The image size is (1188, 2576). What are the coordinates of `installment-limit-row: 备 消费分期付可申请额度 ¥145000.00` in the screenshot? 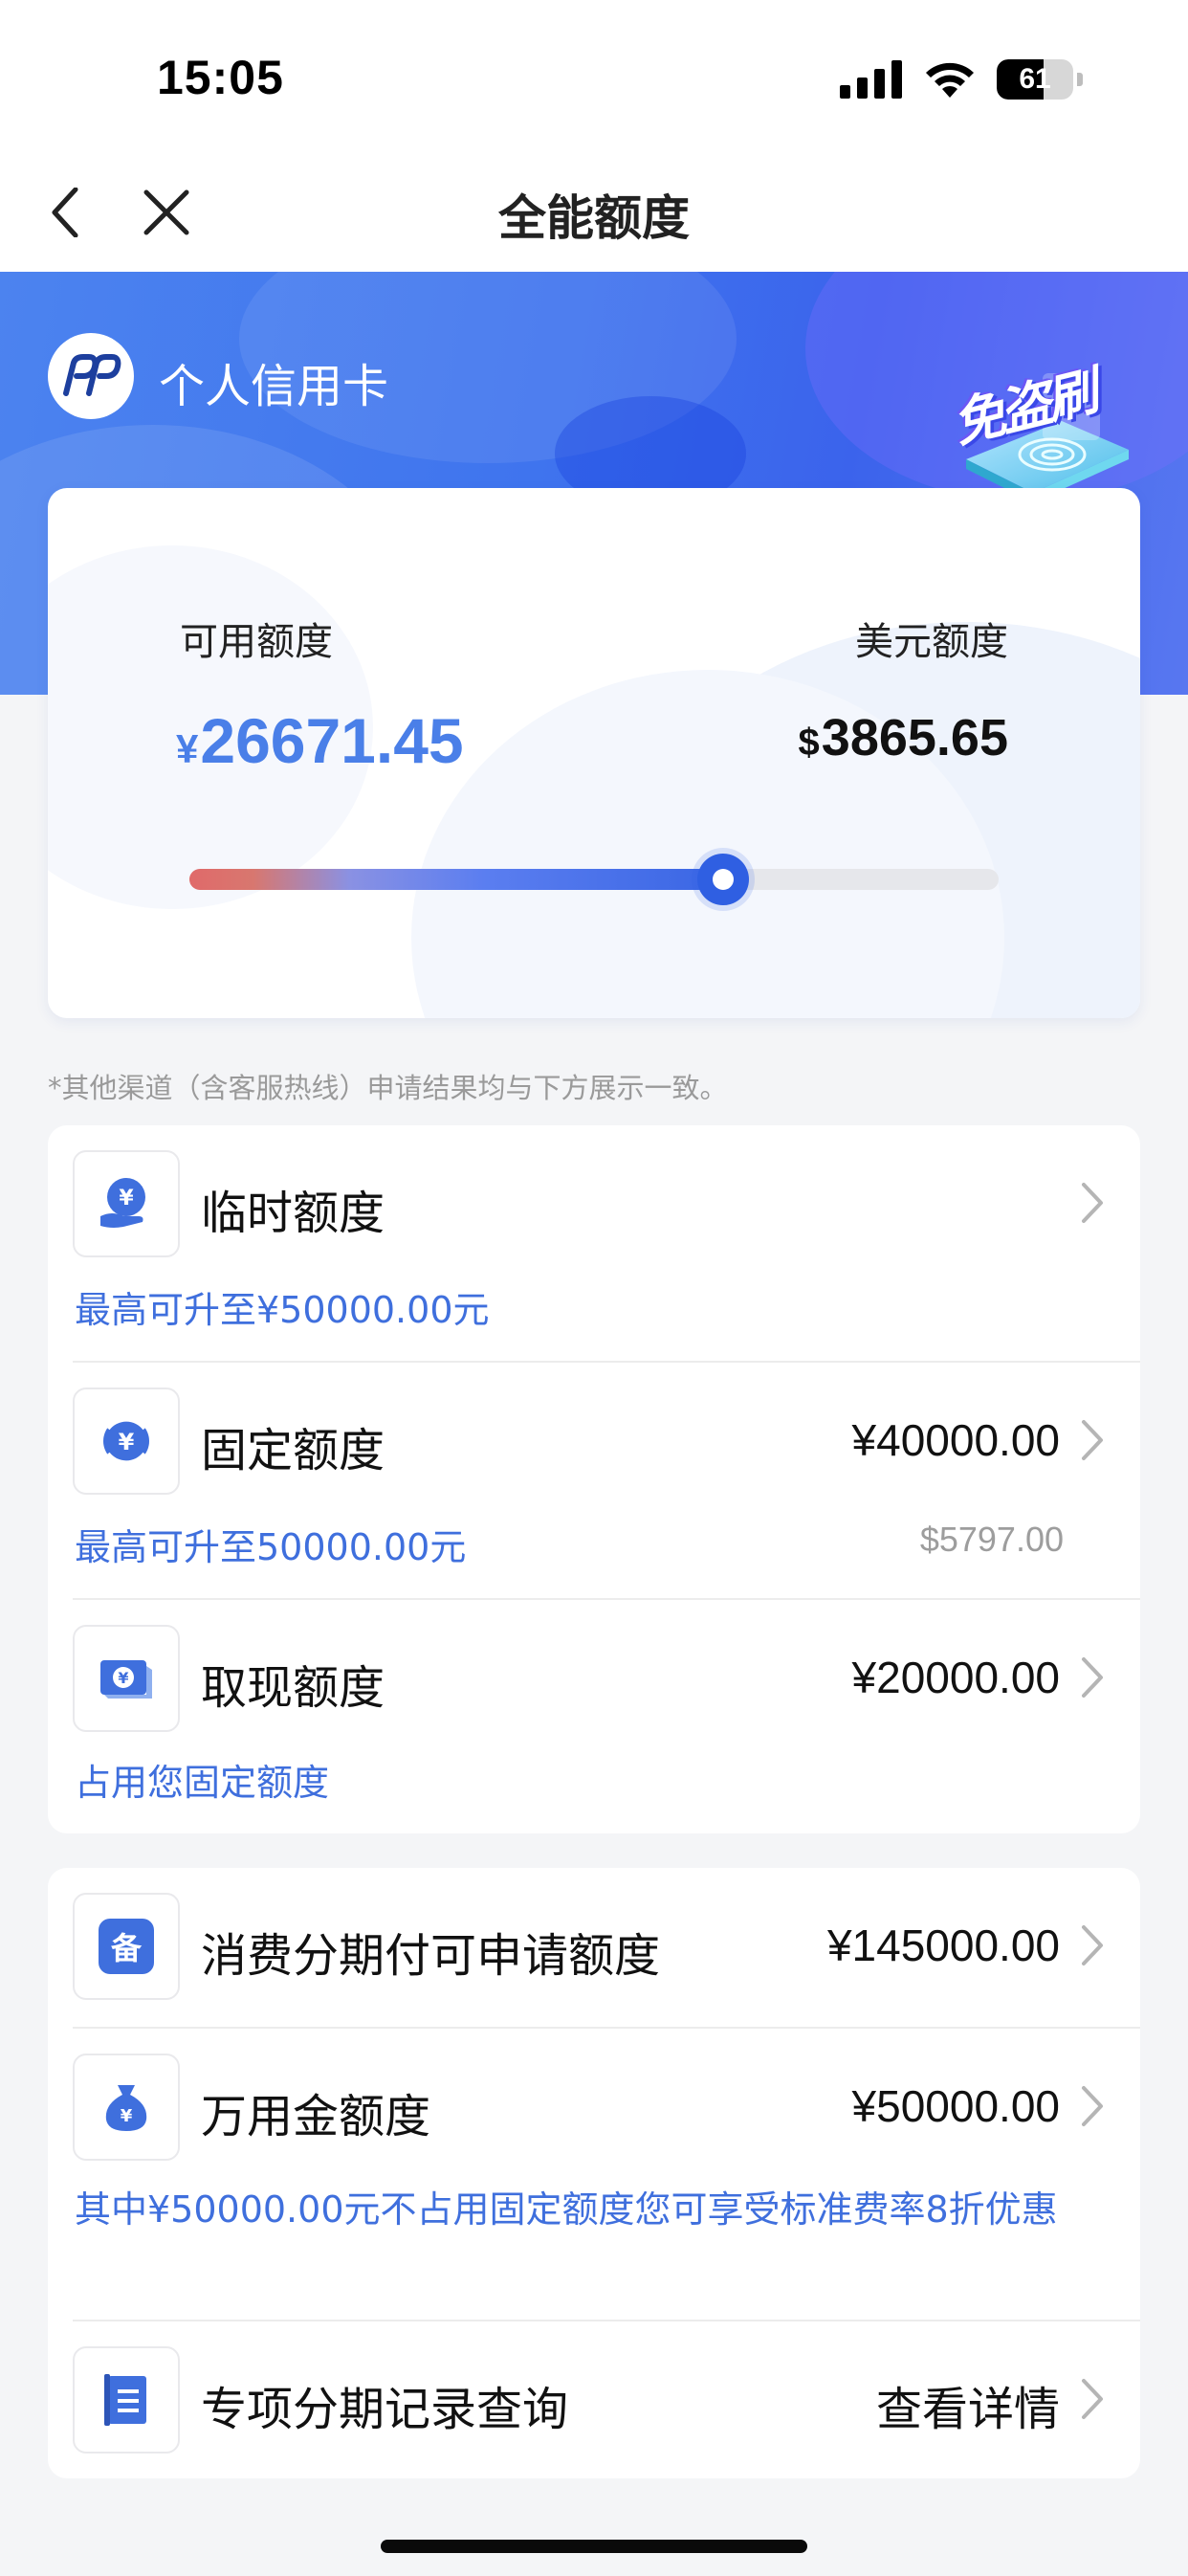 It's located at (594, 1947).